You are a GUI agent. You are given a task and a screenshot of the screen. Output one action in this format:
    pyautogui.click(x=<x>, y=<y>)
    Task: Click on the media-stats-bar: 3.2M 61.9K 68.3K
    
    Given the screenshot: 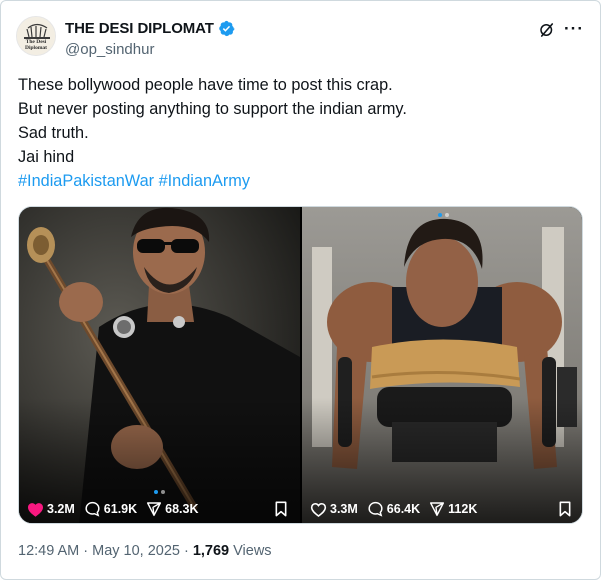 What is the action you would take?
    pyautogui.click(x=159, y=509)
    